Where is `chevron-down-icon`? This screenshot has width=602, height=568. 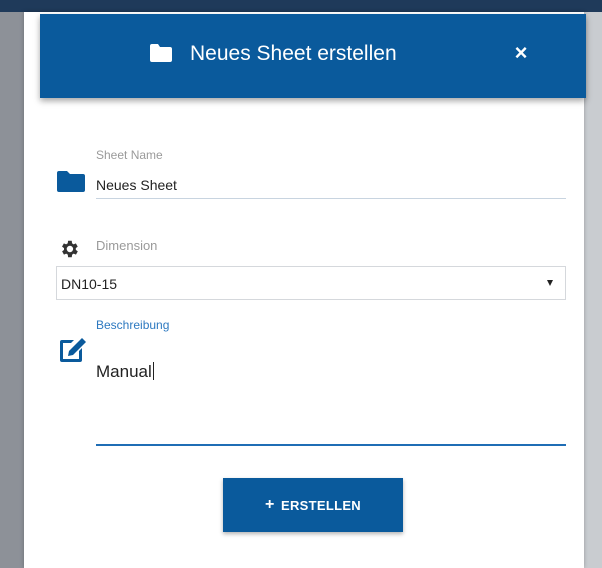 chevron-down-icon is located at coordinates (550, 283).